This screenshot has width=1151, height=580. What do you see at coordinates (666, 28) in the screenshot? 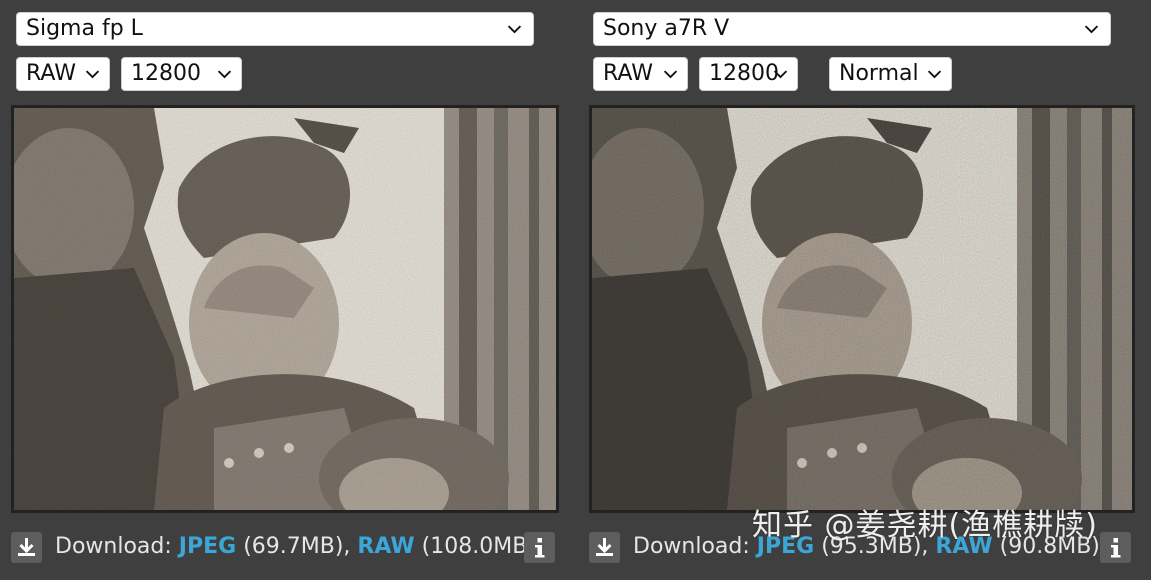
I see `camera-select-value: Sony a7R V` at bounding box center [666, 28].